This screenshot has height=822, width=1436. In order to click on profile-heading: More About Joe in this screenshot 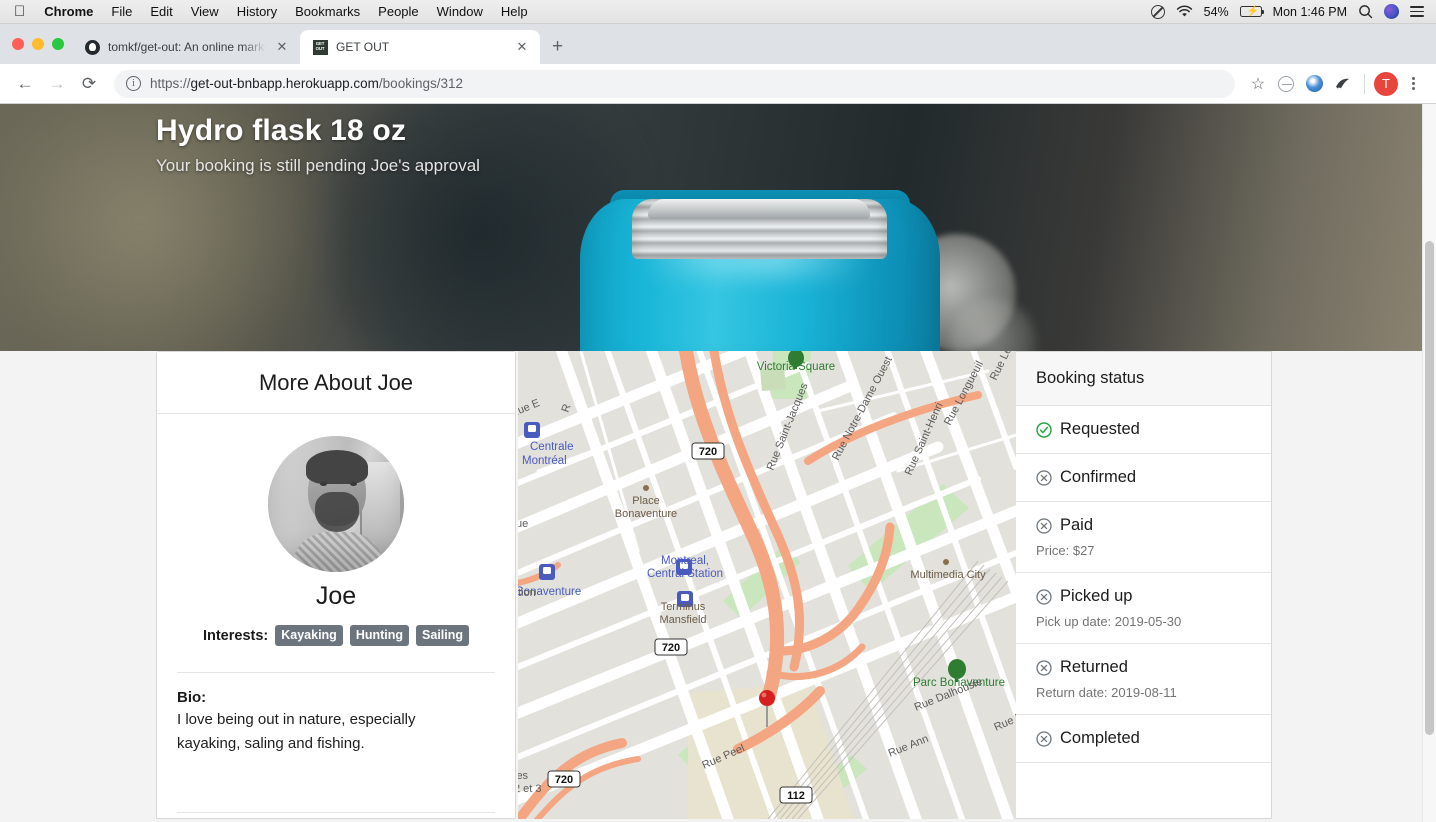, I will do `click(336, 382)`.